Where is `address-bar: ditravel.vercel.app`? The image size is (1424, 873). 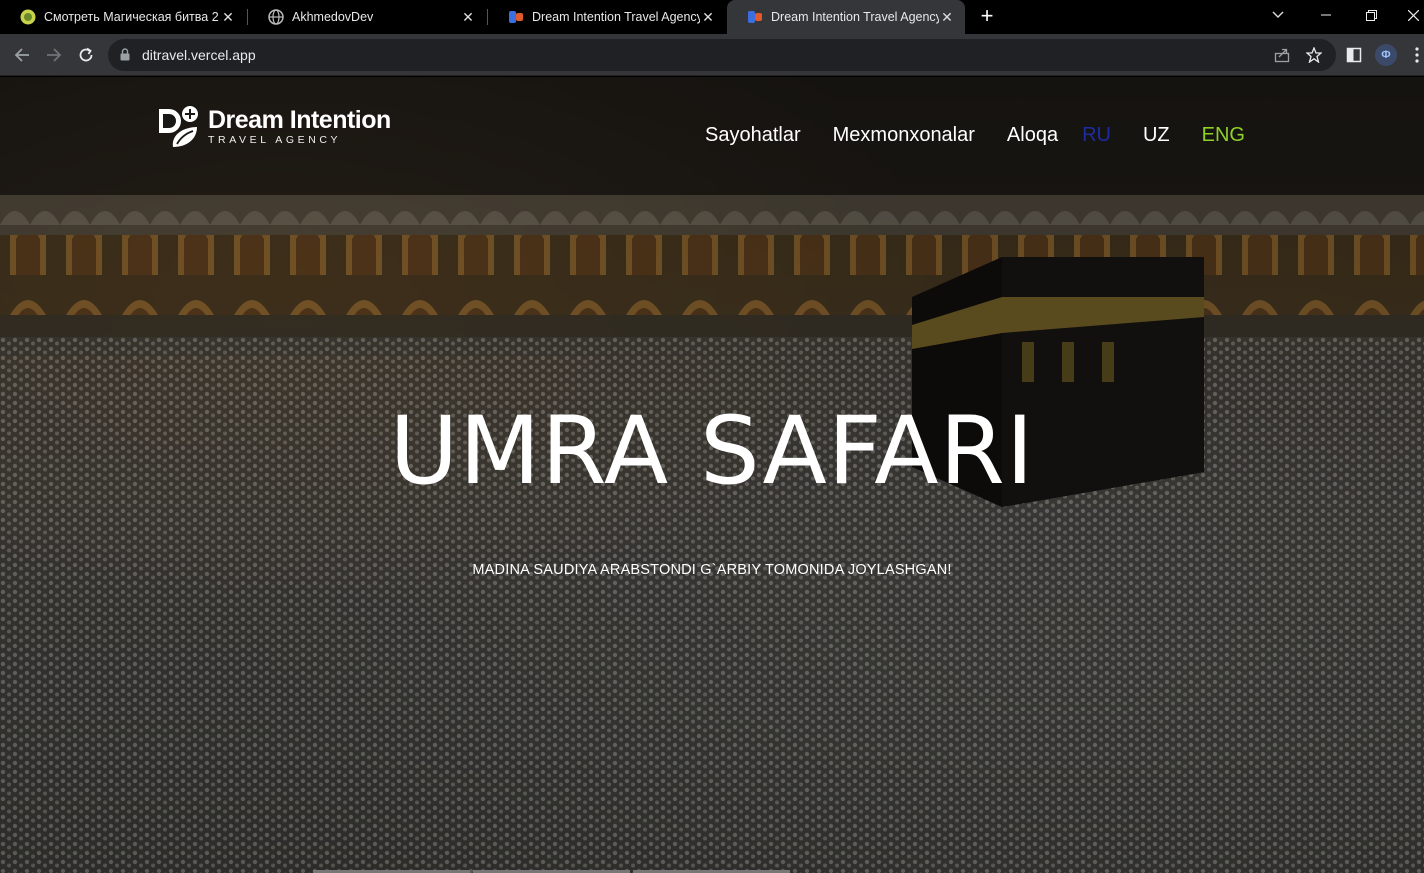 address-bar: ditravel.vercel.app is located at coordinates (722, 55).